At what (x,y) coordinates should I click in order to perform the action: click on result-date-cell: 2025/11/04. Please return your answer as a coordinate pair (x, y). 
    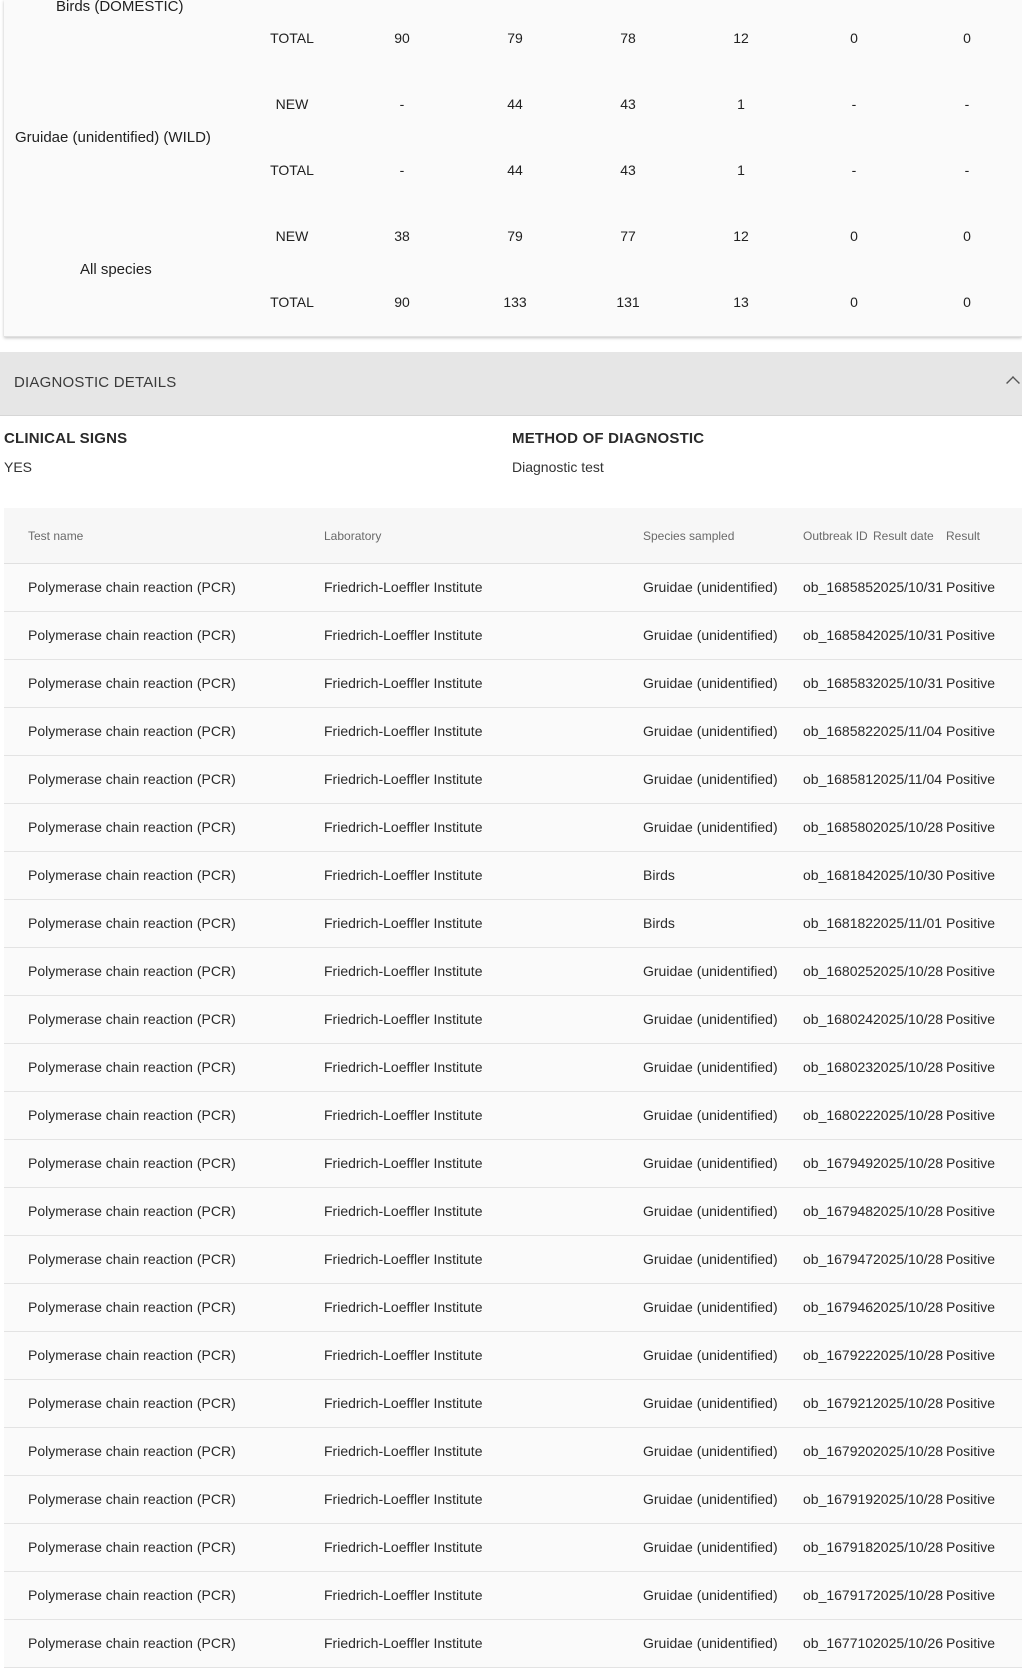
    Looking at the image, I should click on (908, 779).